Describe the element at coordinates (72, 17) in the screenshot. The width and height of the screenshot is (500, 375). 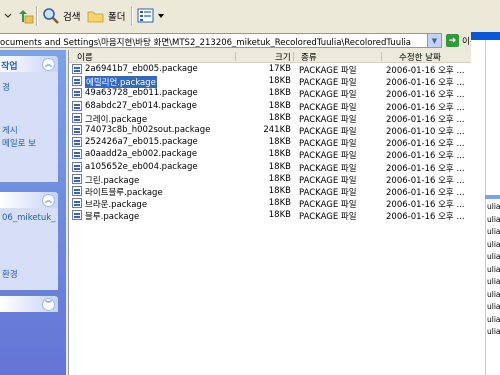
I see `search-button-label: 검색` at that location.